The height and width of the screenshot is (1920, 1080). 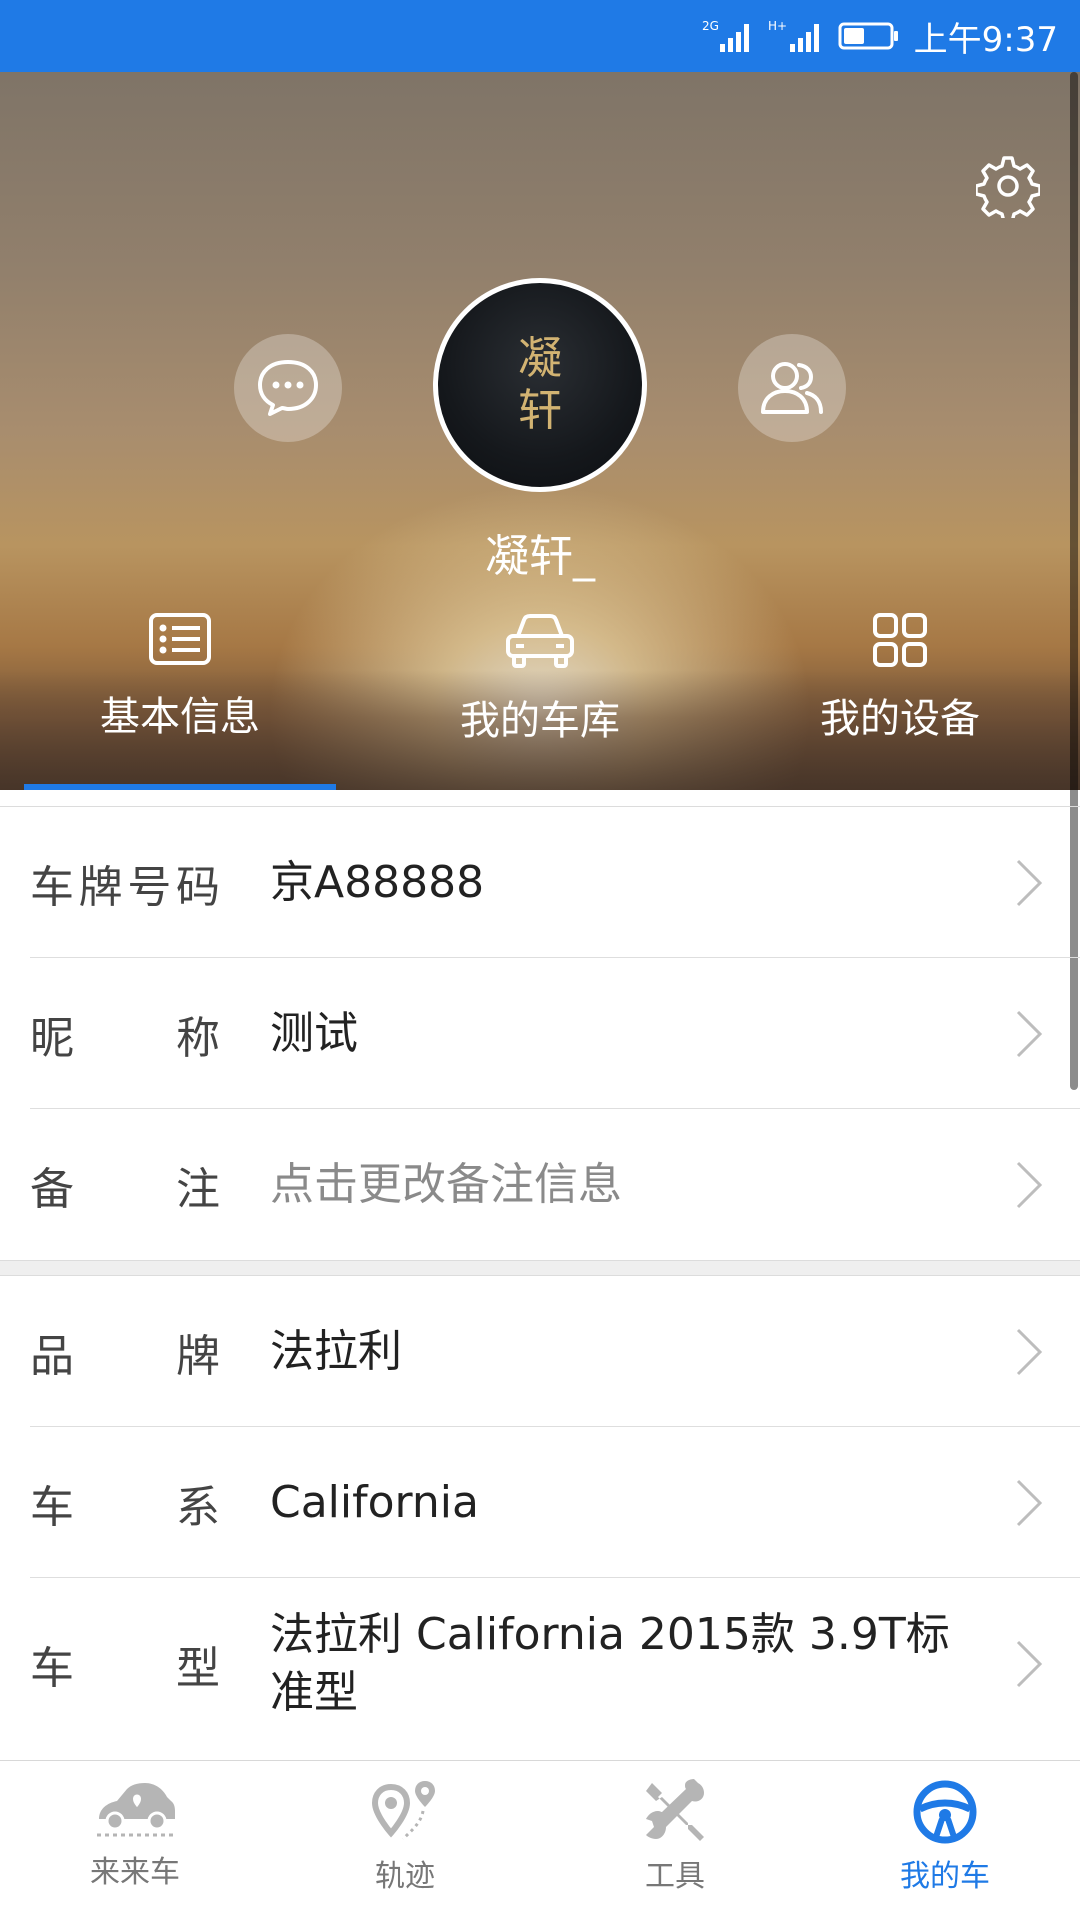 I want to click on network-1-text: 2G, so click(x=710, y=26).